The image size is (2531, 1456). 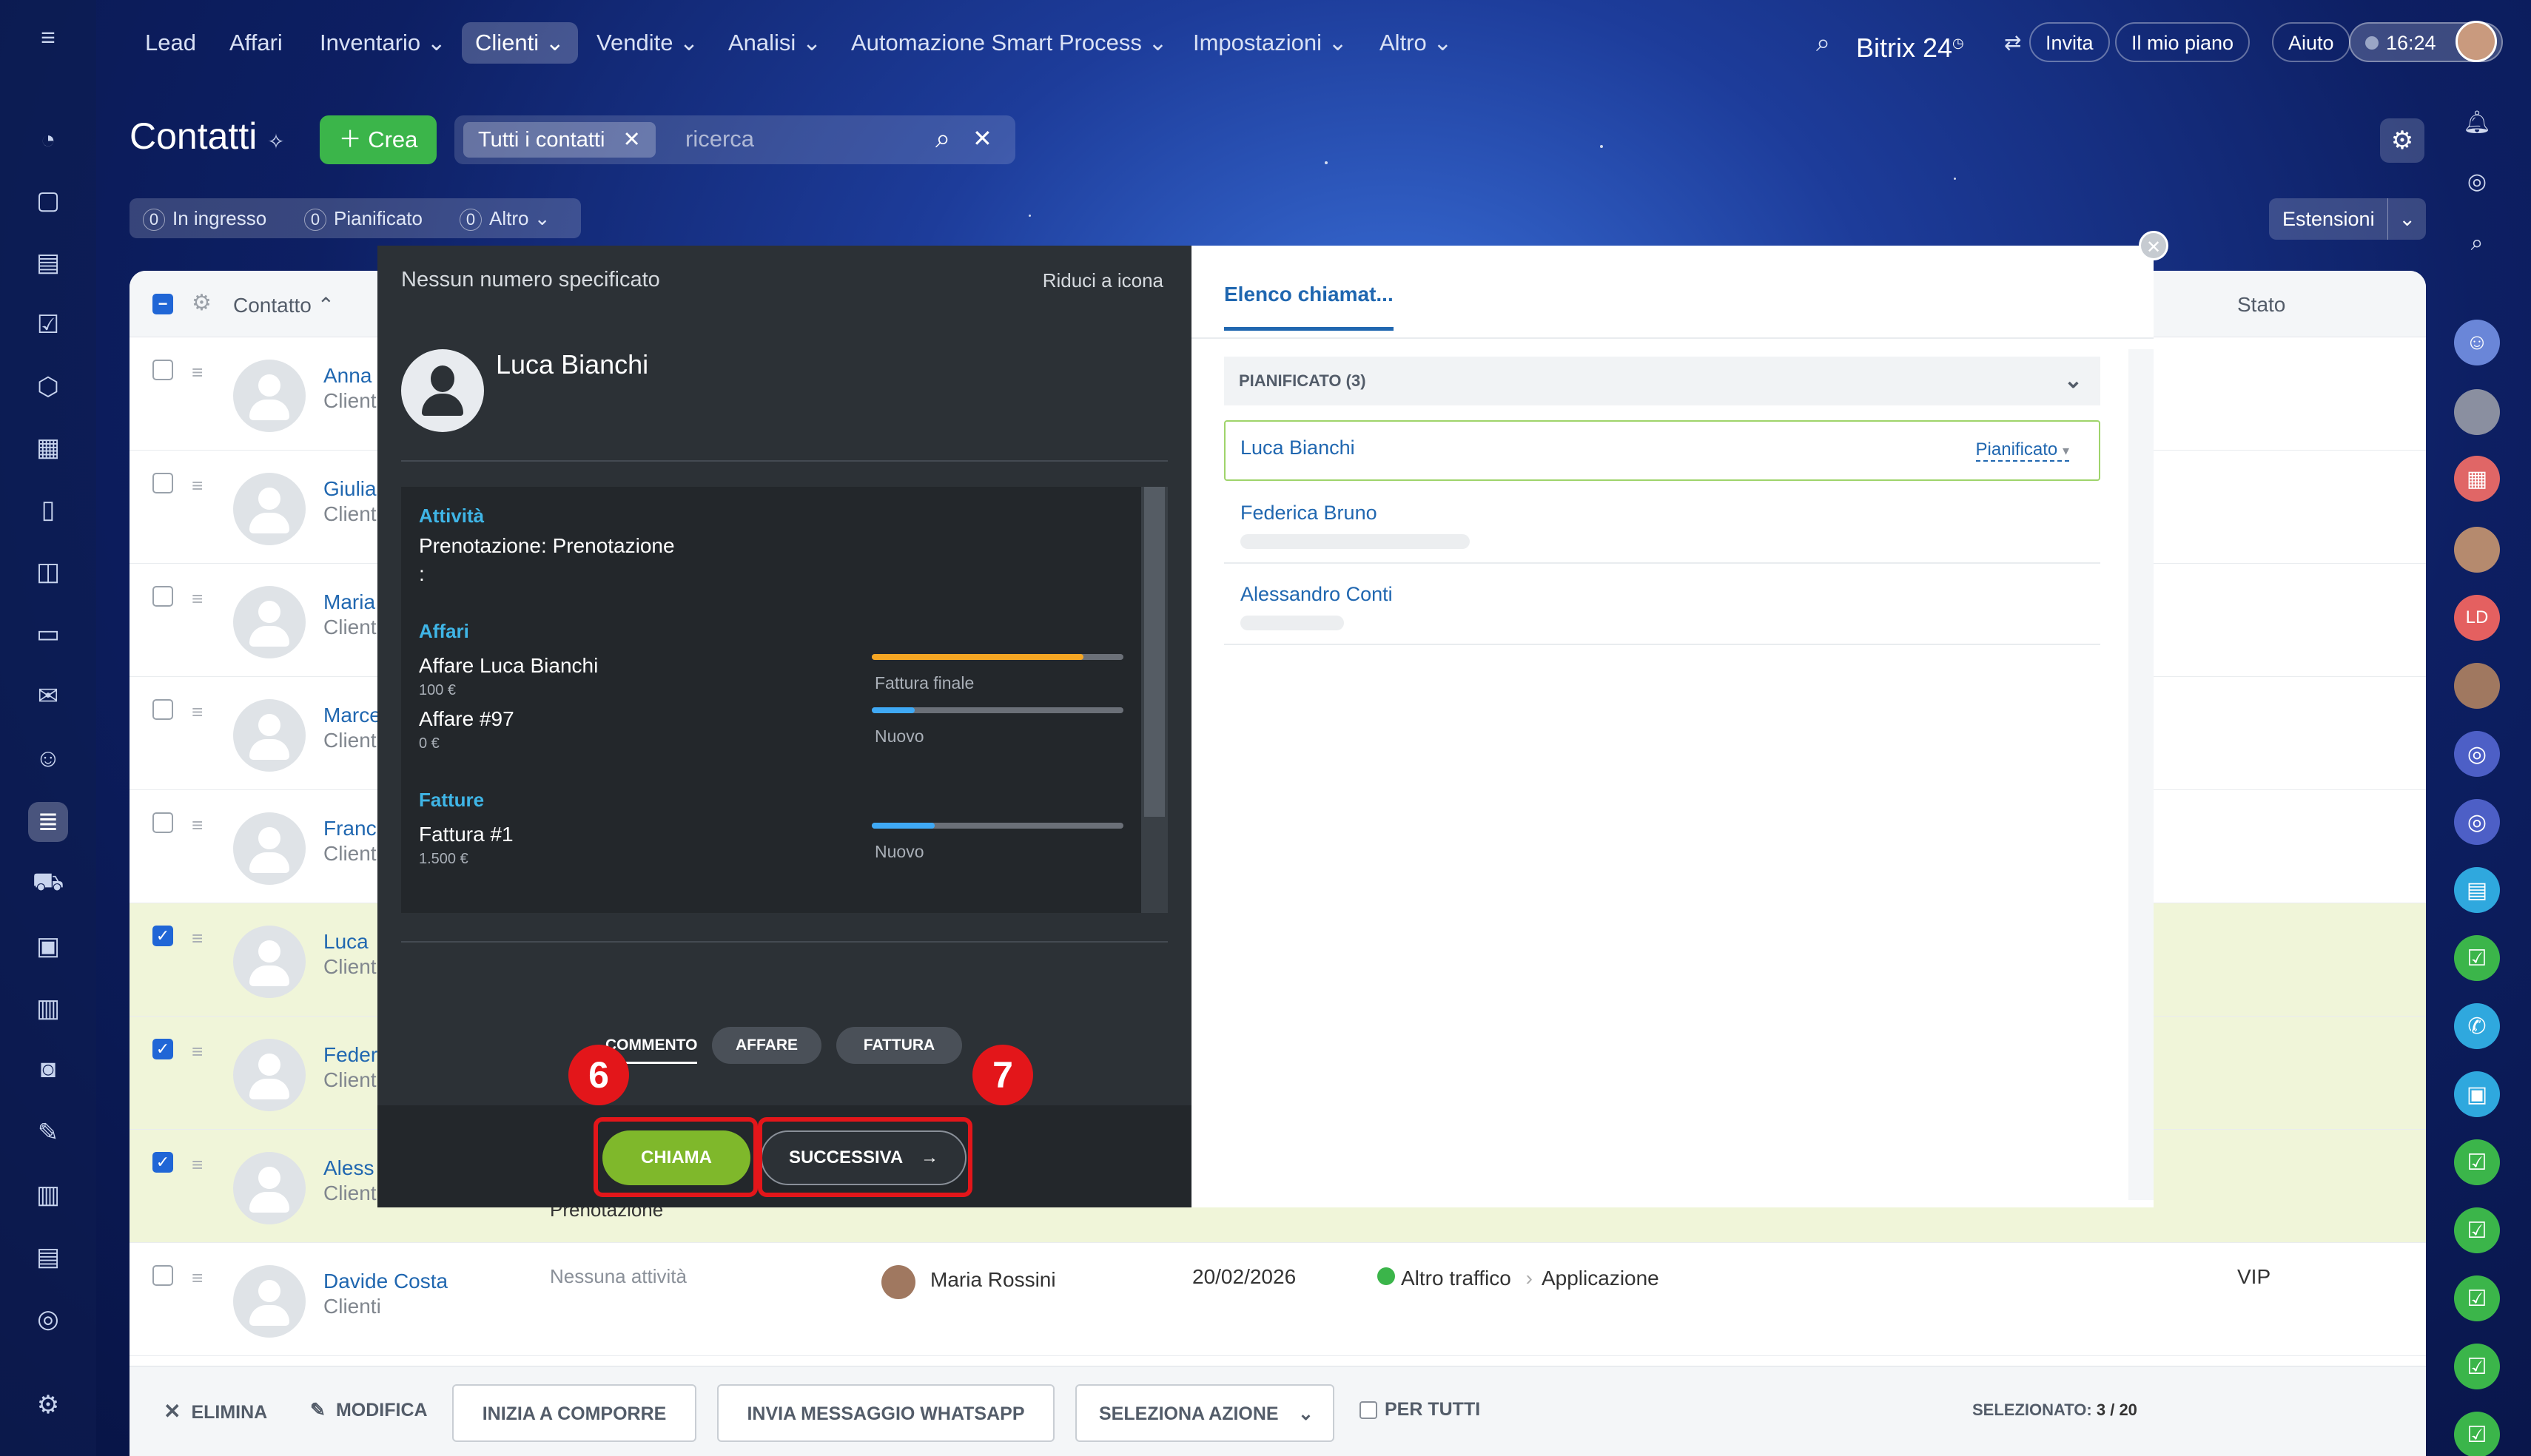 I want to click on target-icon: ◎, so click(x=48, y=1319).